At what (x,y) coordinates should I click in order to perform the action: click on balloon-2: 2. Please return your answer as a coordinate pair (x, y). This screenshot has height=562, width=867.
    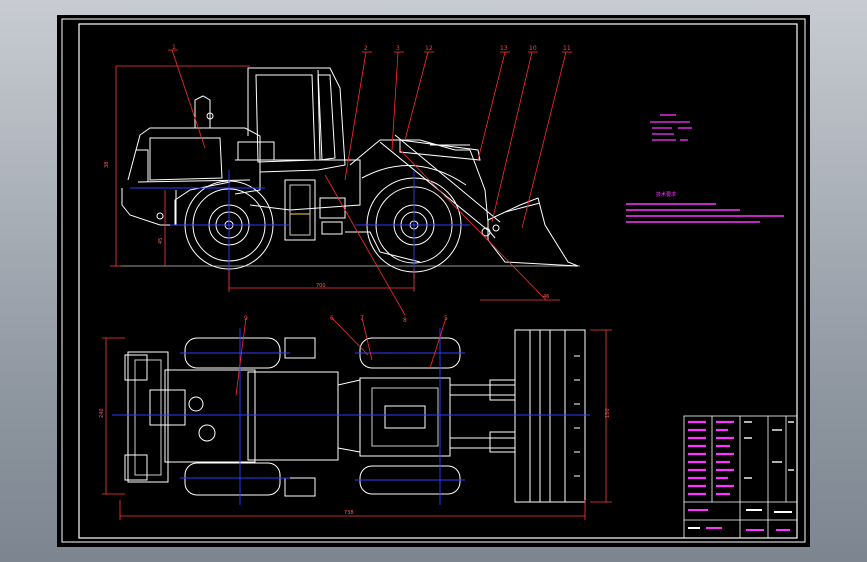
    Looking at the image, I should click on (366, 48).